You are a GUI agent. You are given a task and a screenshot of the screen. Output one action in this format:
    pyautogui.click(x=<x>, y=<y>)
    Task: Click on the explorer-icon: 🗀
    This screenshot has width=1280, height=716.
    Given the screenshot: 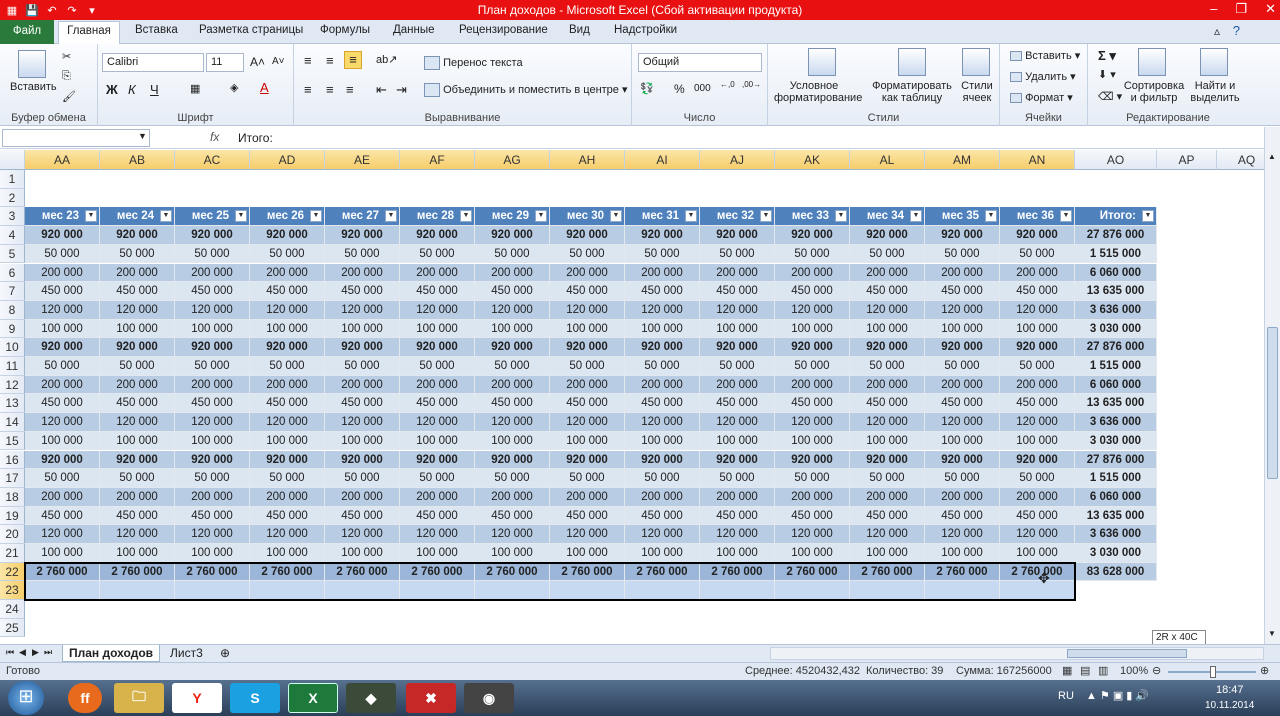 What is the action you would take?
    pyautogui.click(x=139, y=698)
    